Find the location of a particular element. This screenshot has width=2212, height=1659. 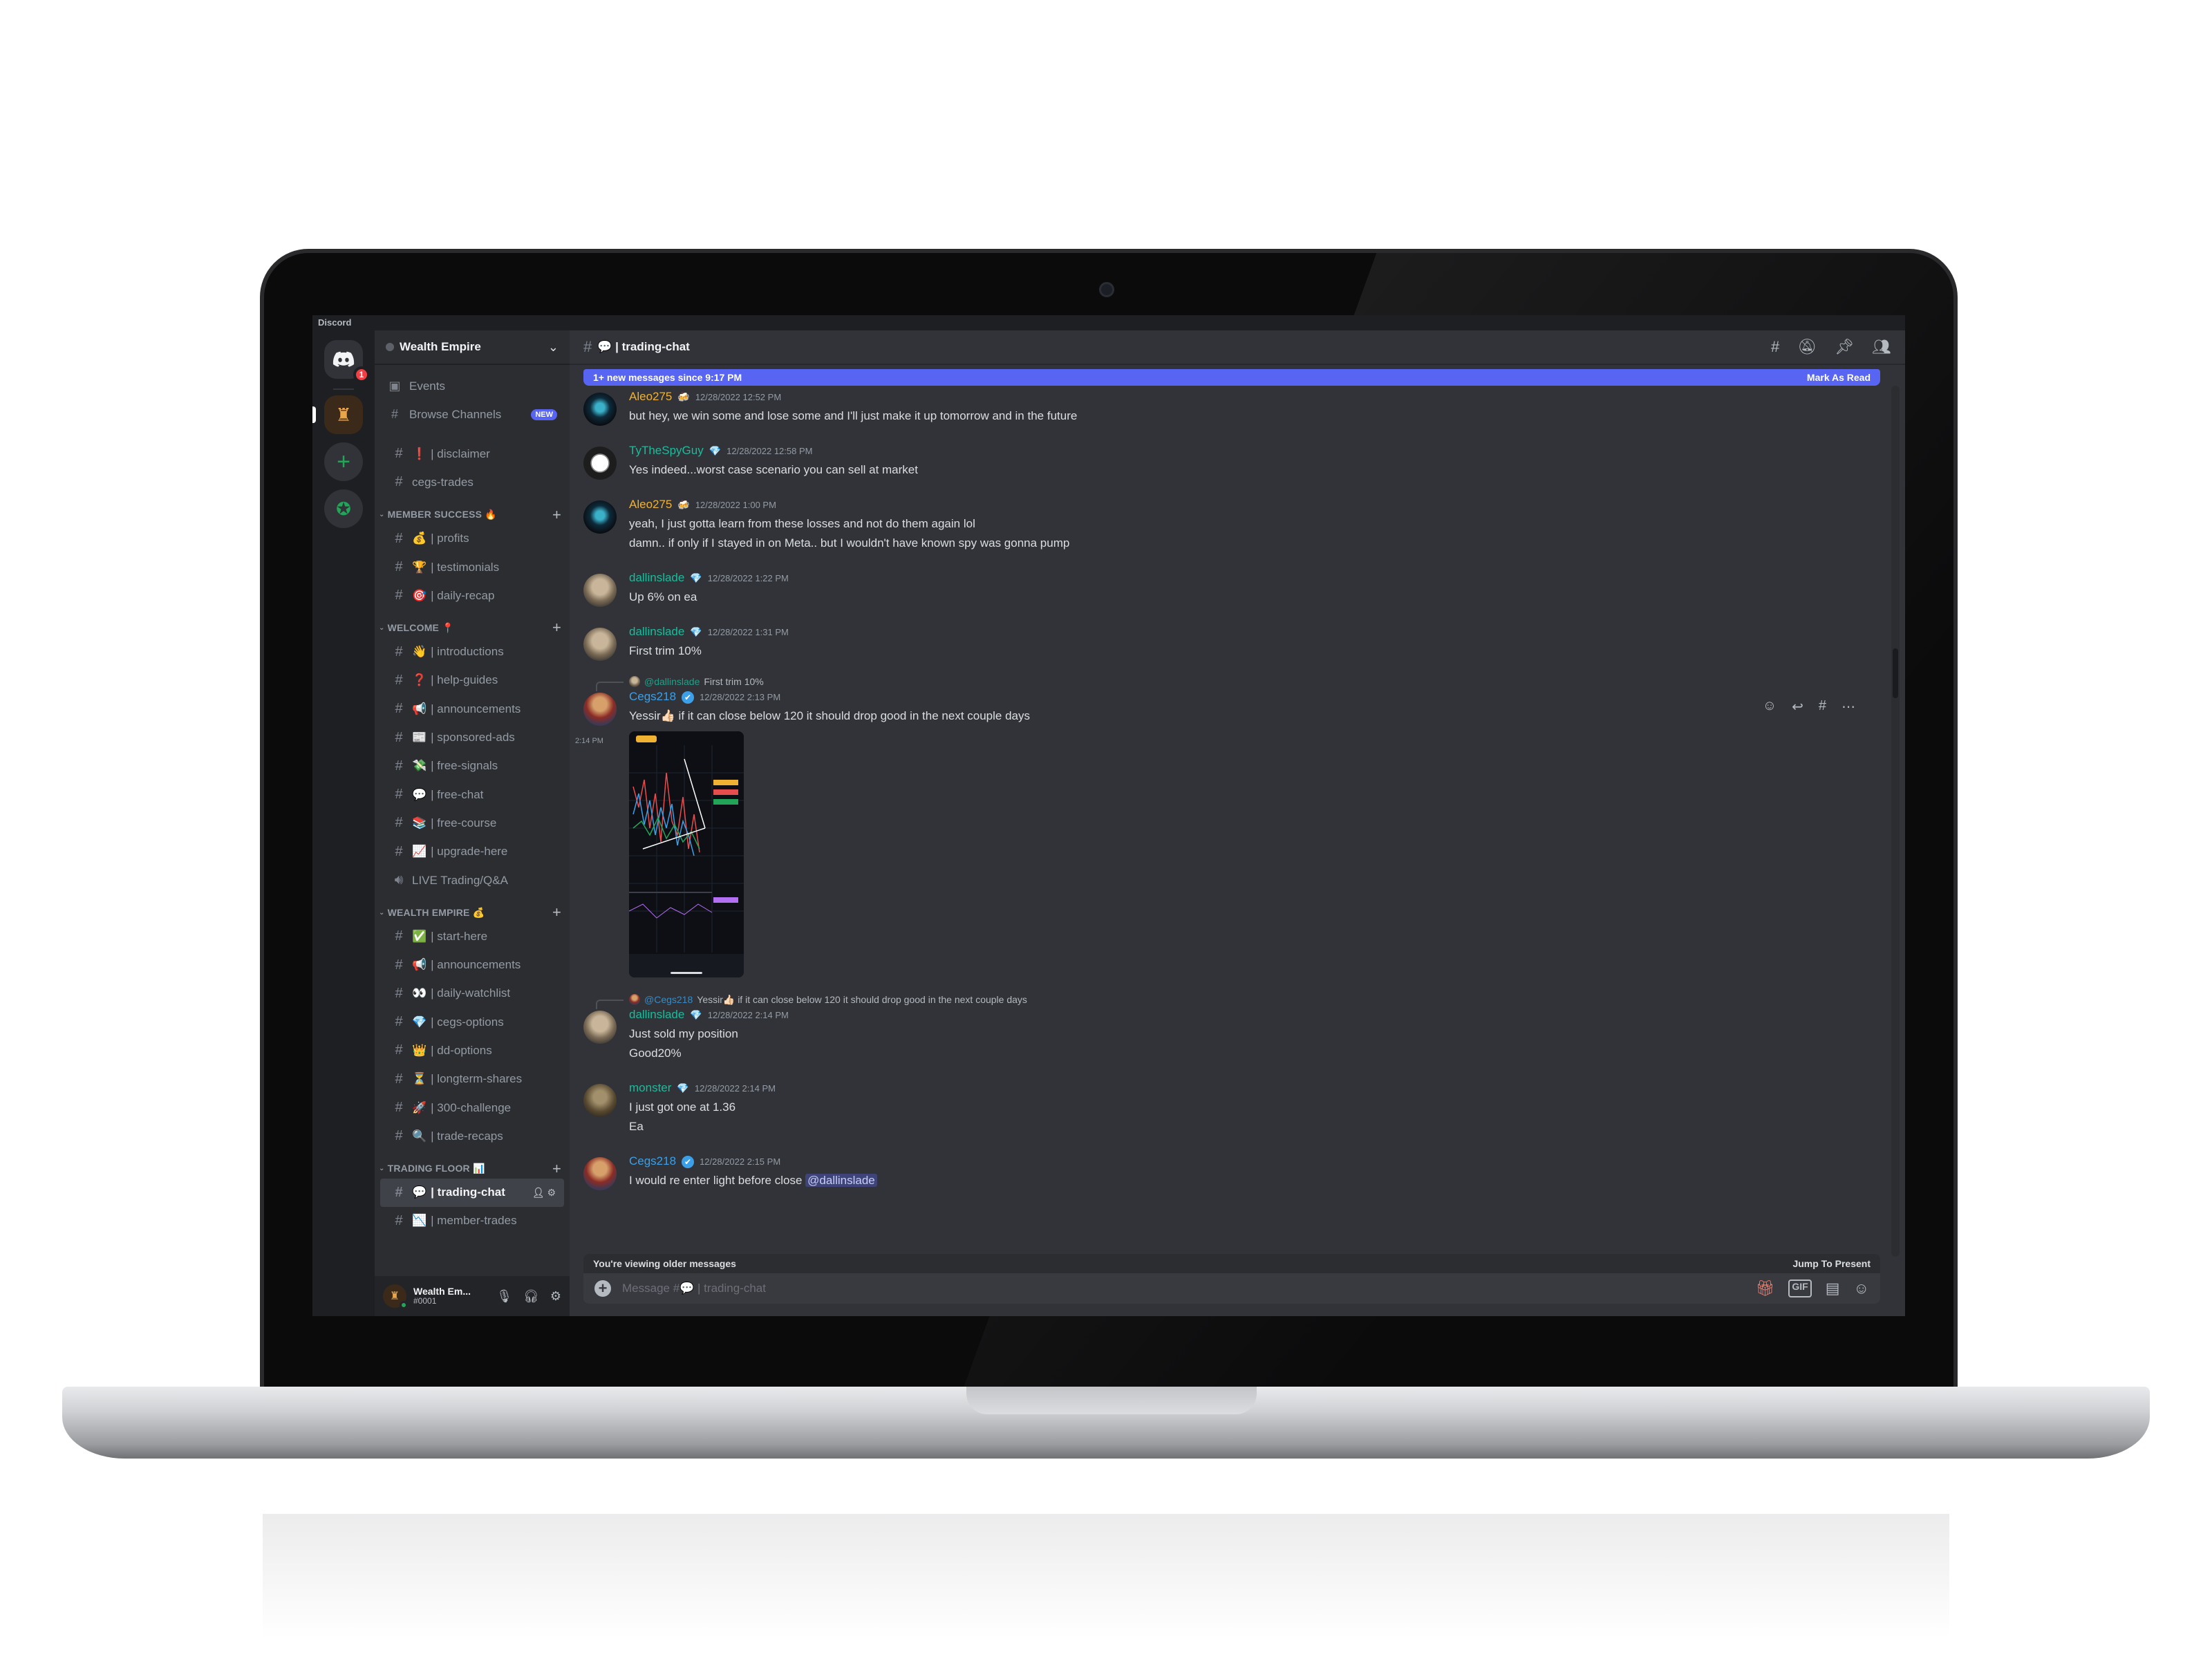

channel-item: # 👑 | dd-options is located at coordinates (472, 1050).